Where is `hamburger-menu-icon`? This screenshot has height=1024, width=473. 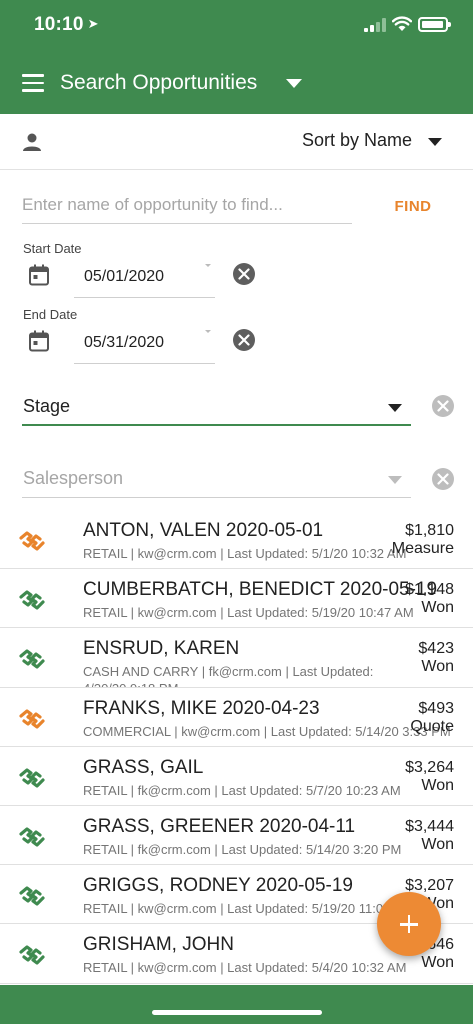
hamburger-menu-icon is located at coordinates (33, 83).